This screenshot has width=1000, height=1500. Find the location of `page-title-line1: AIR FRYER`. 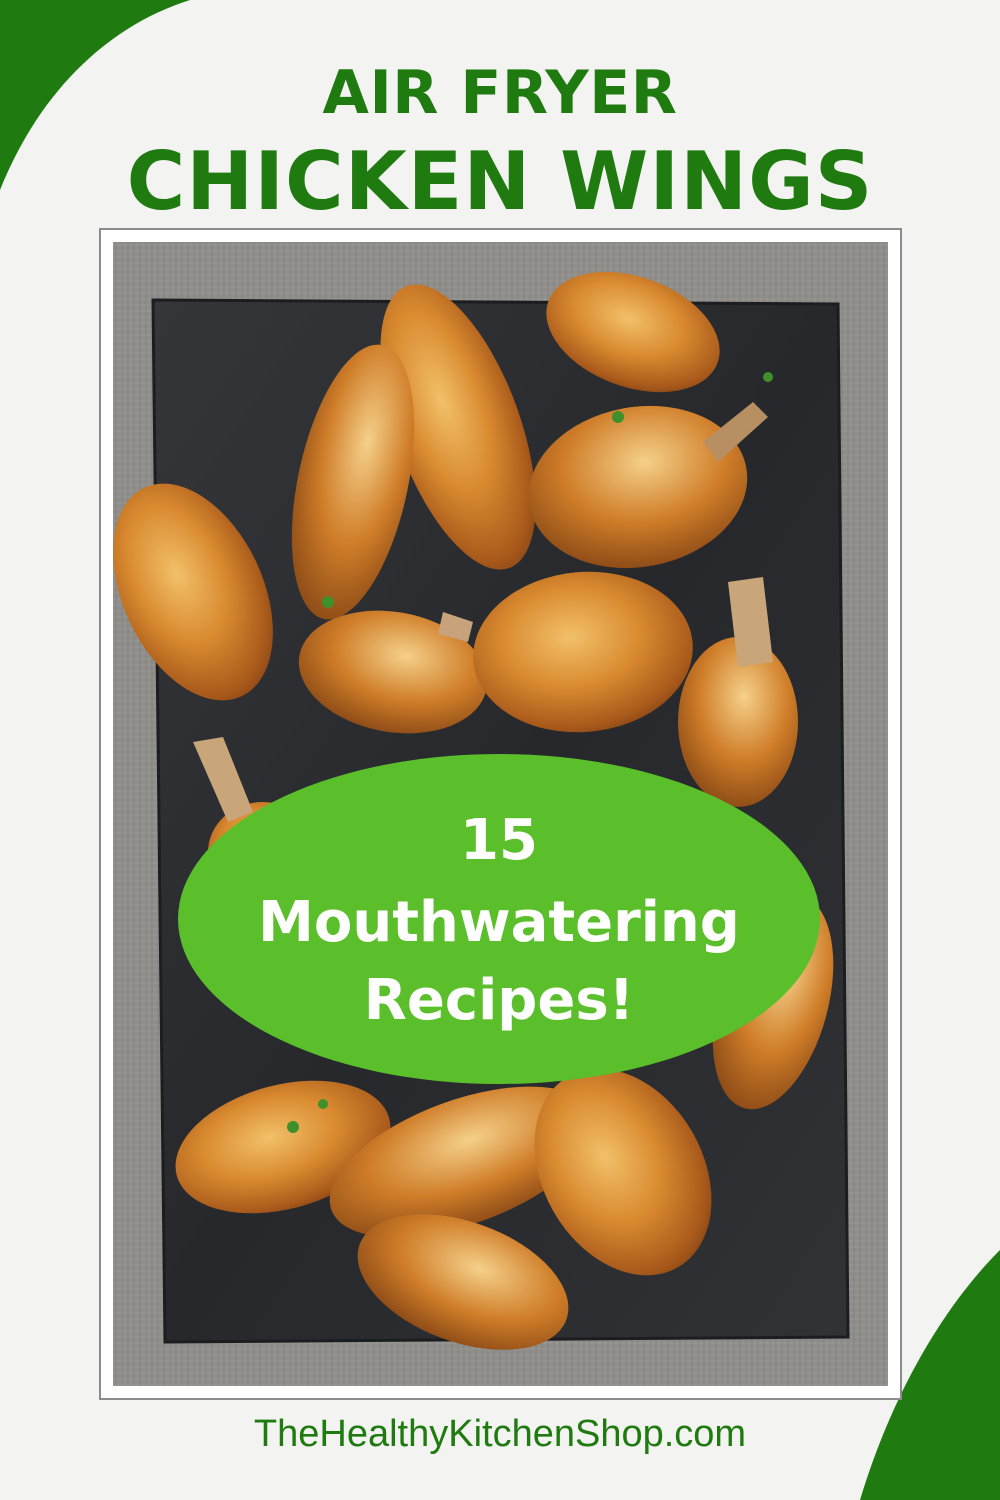

page-title-line1: AIR FRYER is located at coordinates (500, 93).